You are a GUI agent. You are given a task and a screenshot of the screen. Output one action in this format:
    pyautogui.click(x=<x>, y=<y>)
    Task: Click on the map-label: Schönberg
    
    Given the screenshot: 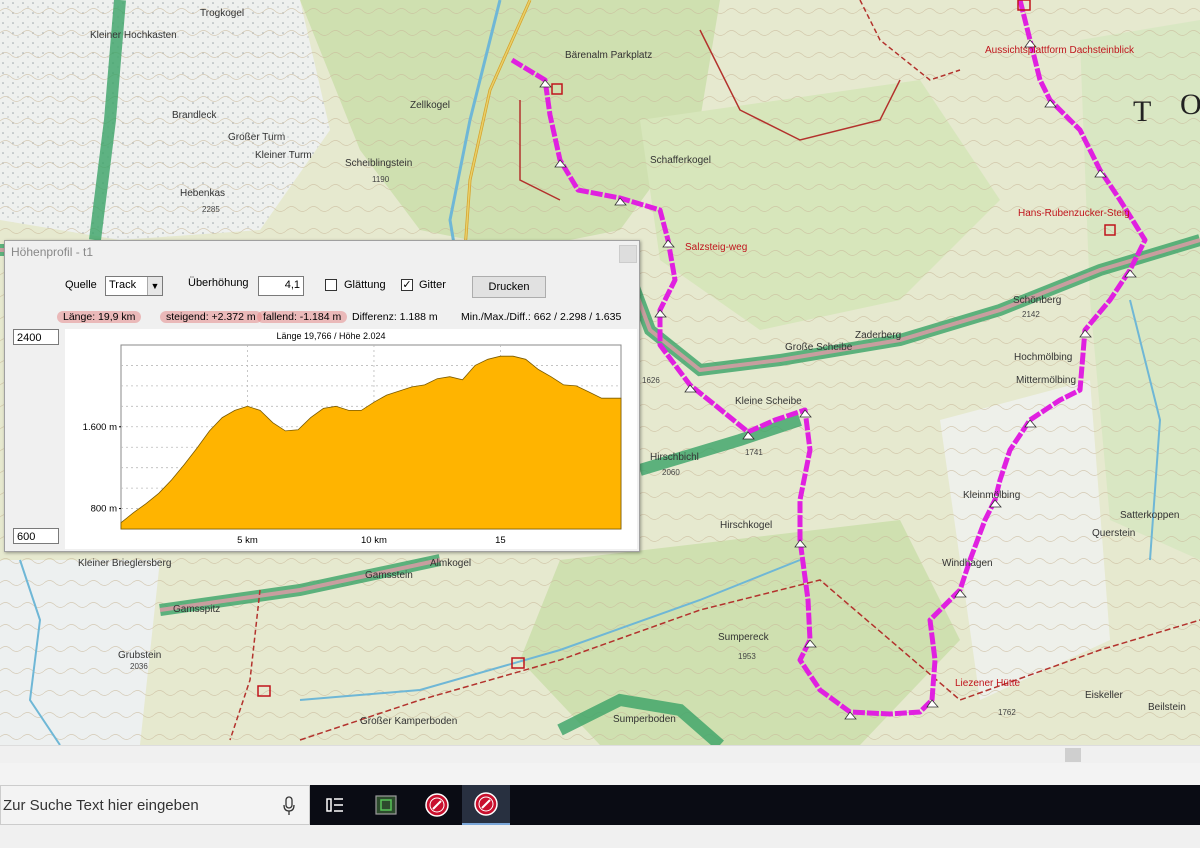 What is the action you would take?
    pyautogui.click(x=1037, y=300)
    